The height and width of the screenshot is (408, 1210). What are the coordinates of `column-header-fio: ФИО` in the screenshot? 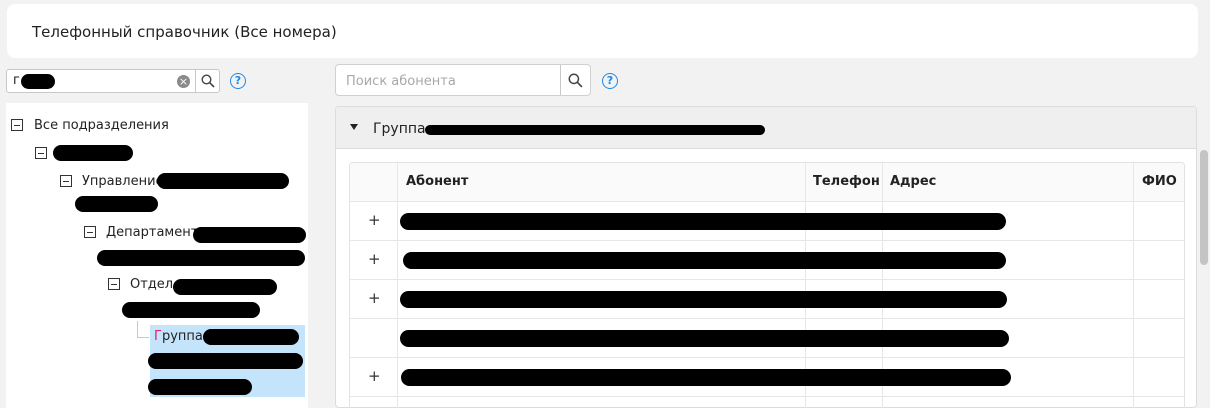 It's located at (1155, 182).